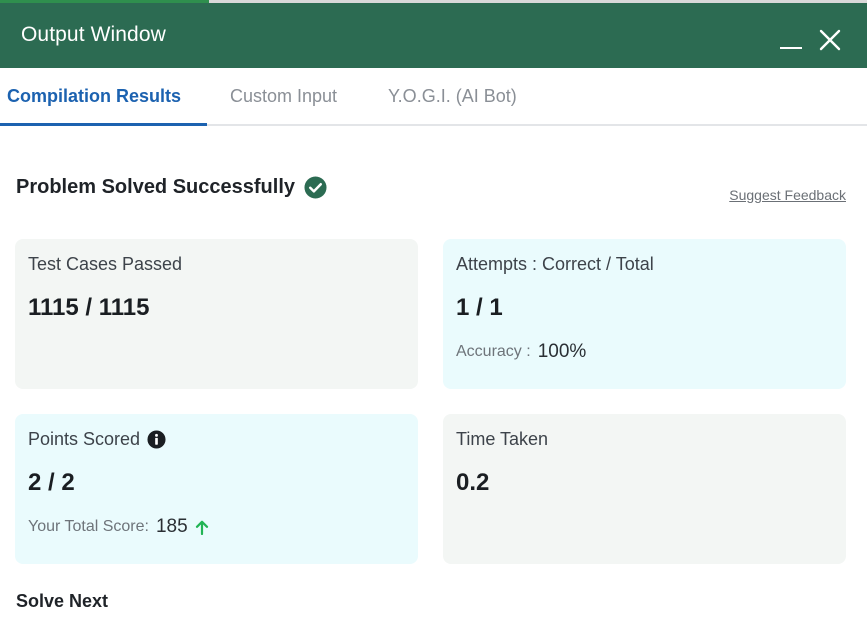 The image size is (867, 622). What do you see at coordinates (216, 439) in the screenshot?
I see `points-label-row: Points Scored` at bounding box center [216, 439].